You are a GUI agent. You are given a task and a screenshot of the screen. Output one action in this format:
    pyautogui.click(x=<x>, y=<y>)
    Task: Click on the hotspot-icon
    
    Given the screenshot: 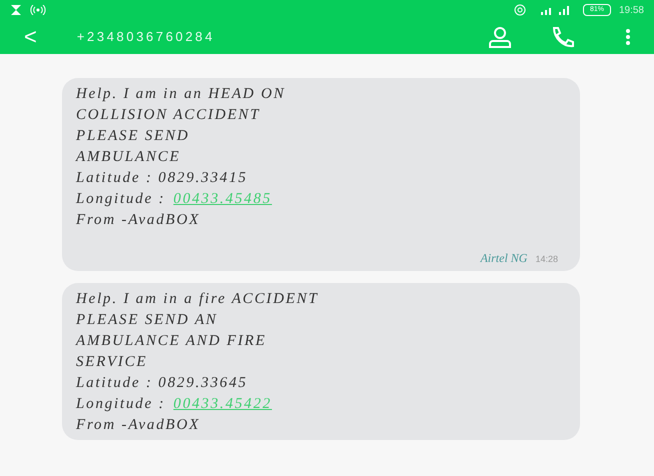 What is the action you would take?
    pyautogui.click(x=38, y=10)
    